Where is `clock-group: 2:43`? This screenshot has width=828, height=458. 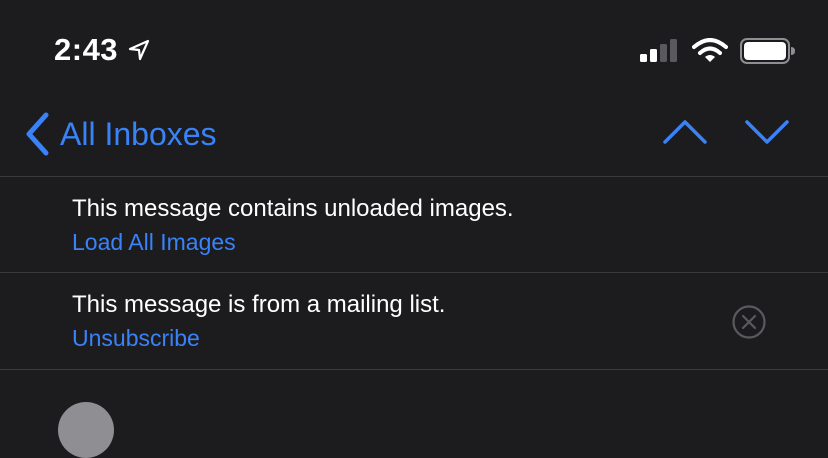
clock-group: 2:43 is located at coordinates (102, 50).